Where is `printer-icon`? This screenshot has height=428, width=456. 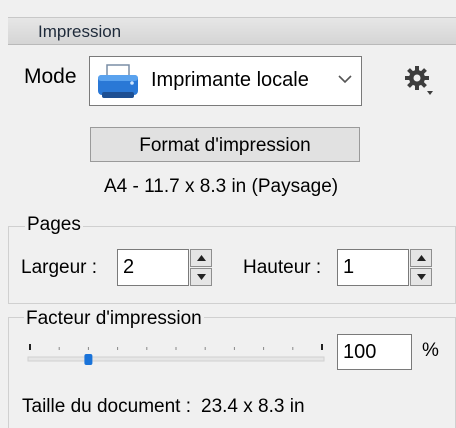
printer-icon is located at coordinates (118, 81).